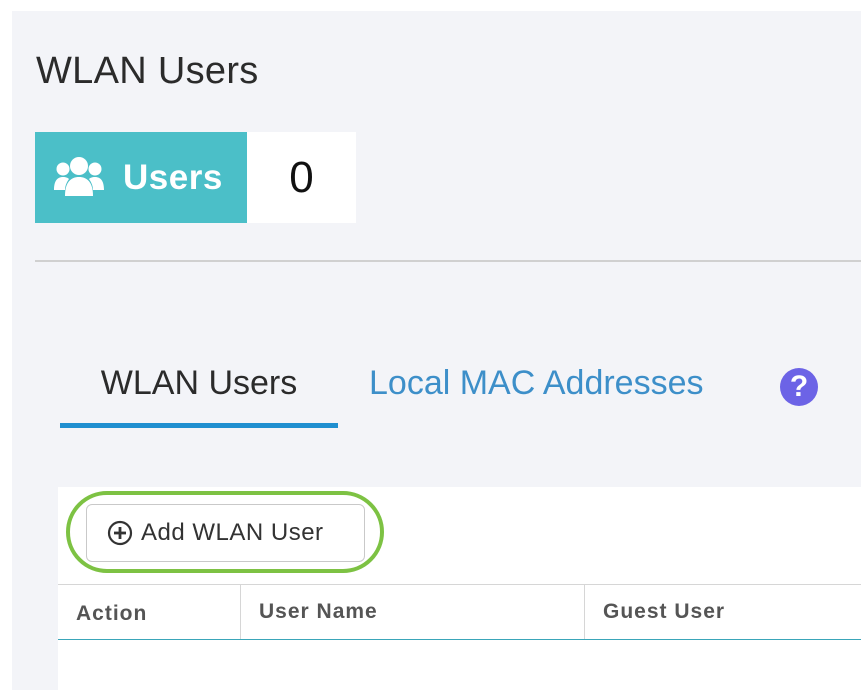  Describe the element at coordinates (536, 389) in the screenshot. I see `tab-local-mac-addresses: Local MAC Addresses` at that location.